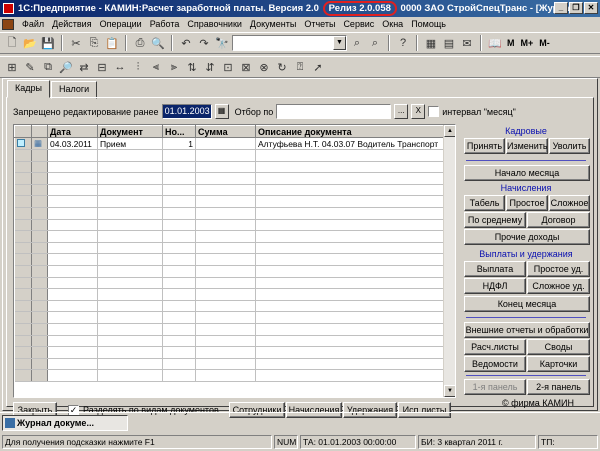  Describe the element at coordinates (23, 131) in the screenshot. I see `column-header` at that location.